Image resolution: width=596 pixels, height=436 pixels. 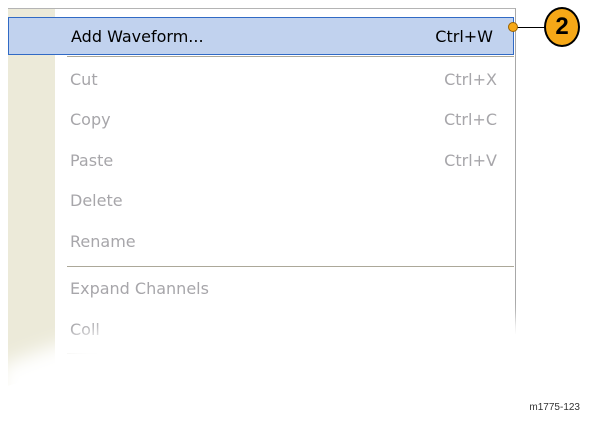 What do you see at coordinates (90, 119) in the screenshot?
I see `menu-item-label: Copy` at bounding box center [90, 119].